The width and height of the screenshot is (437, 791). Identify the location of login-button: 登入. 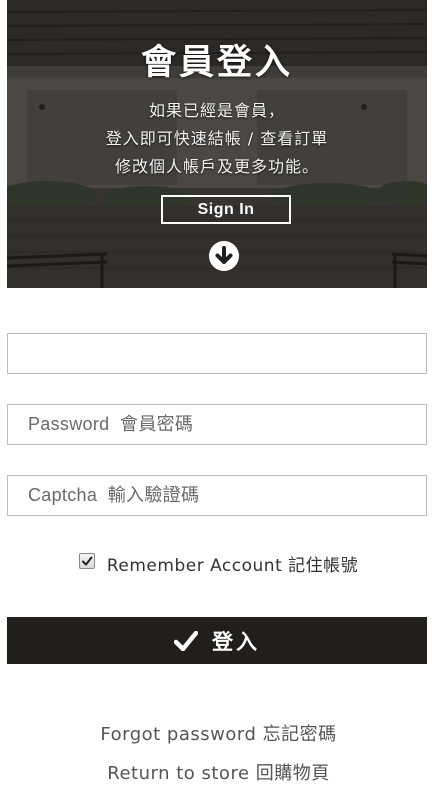
(217, 640).